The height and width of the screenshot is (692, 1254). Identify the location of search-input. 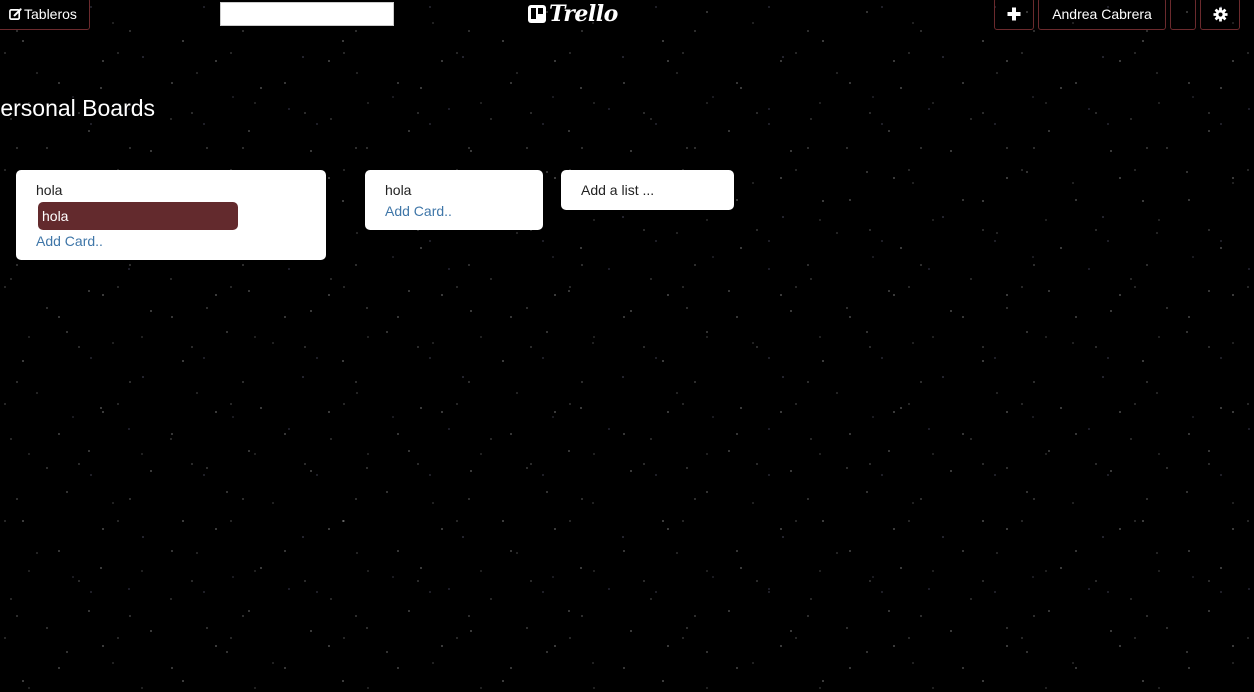
(307, 14).